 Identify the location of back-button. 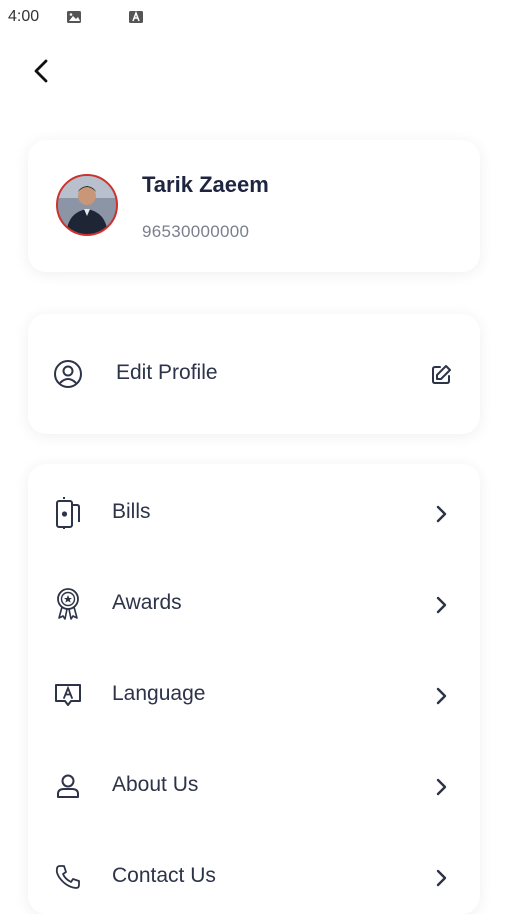
(41, 73).